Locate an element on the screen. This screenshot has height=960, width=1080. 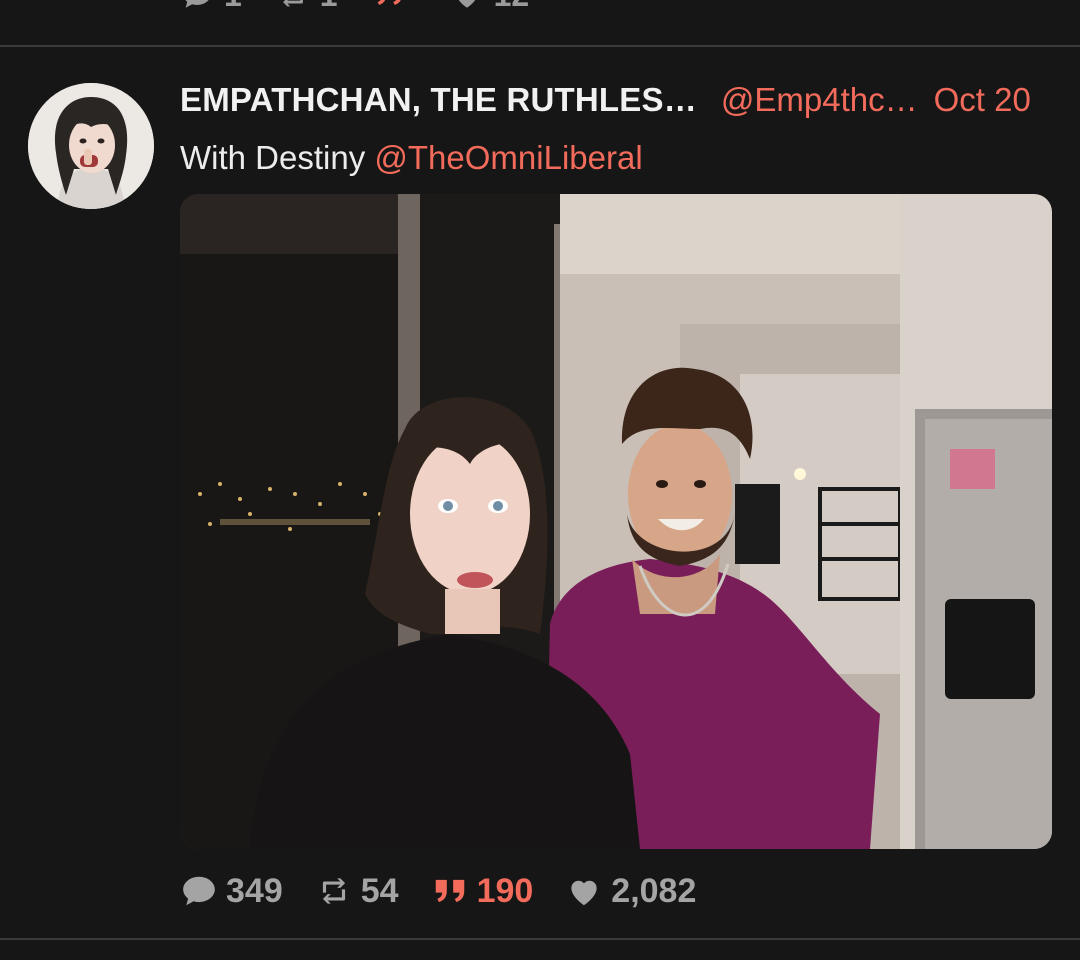
retweet-count: 54 is located at coordinates (379, 890).